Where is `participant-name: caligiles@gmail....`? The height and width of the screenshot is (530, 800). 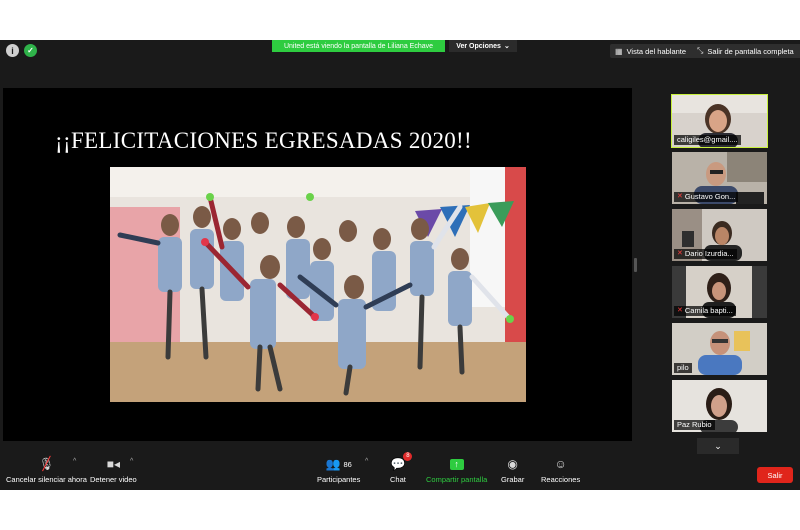
participant-name: caligiles@gmail.... is located at coordinates (707, 140).